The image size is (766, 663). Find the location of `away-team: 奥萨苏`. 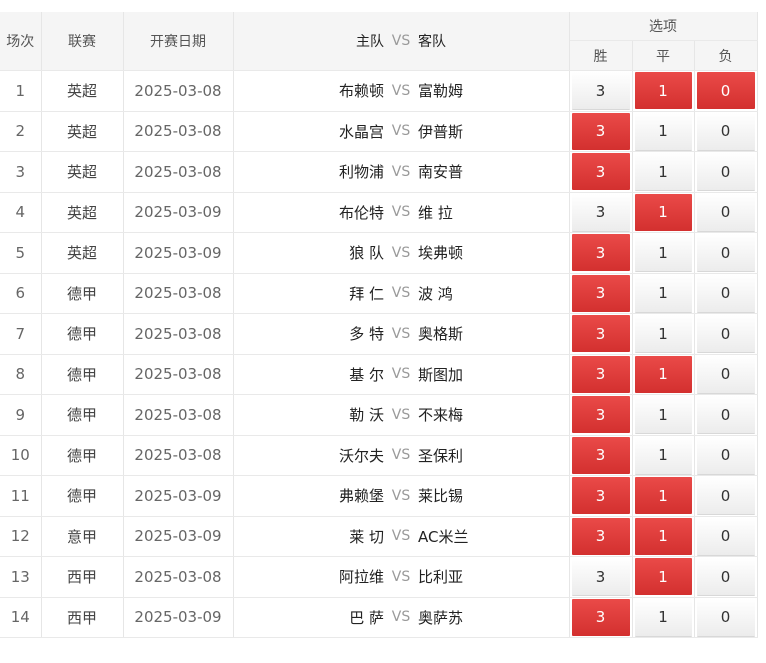

away-team: 奥萨苏 is located at coordinates (441, 617).